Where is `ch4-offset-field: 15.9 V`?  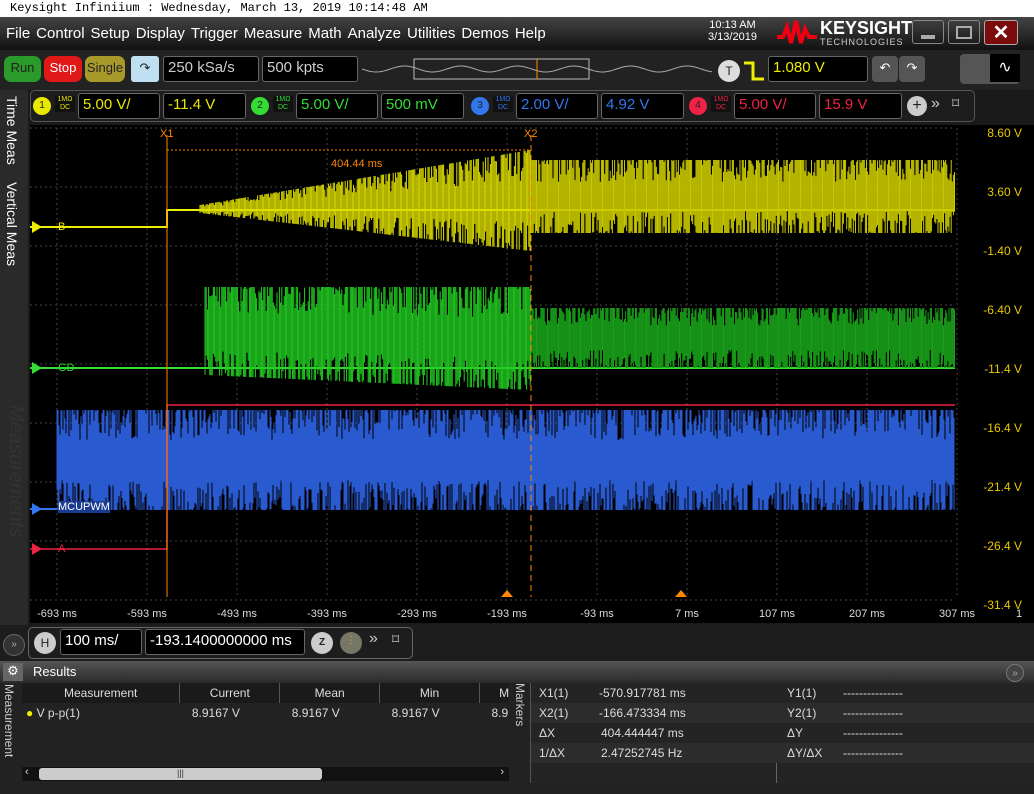
ch4-offset-field: 15.9 V is located at coordinates (860, 106).